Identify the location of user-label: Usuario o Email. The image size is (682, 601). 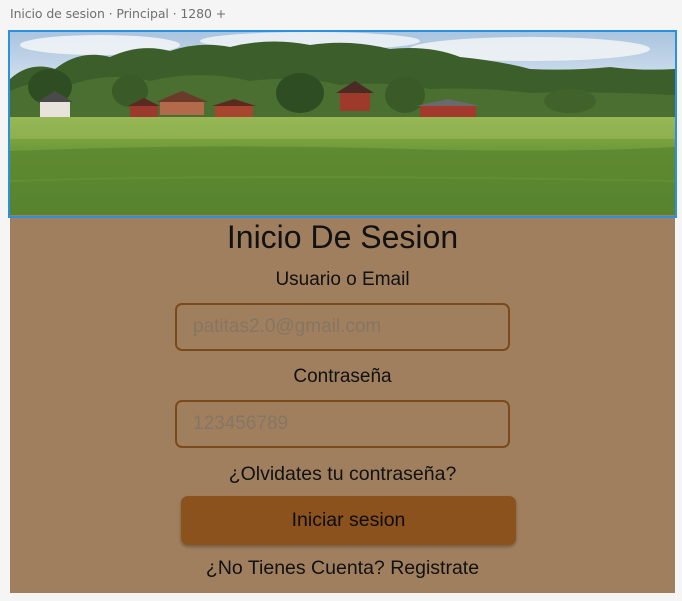
(342, 279).